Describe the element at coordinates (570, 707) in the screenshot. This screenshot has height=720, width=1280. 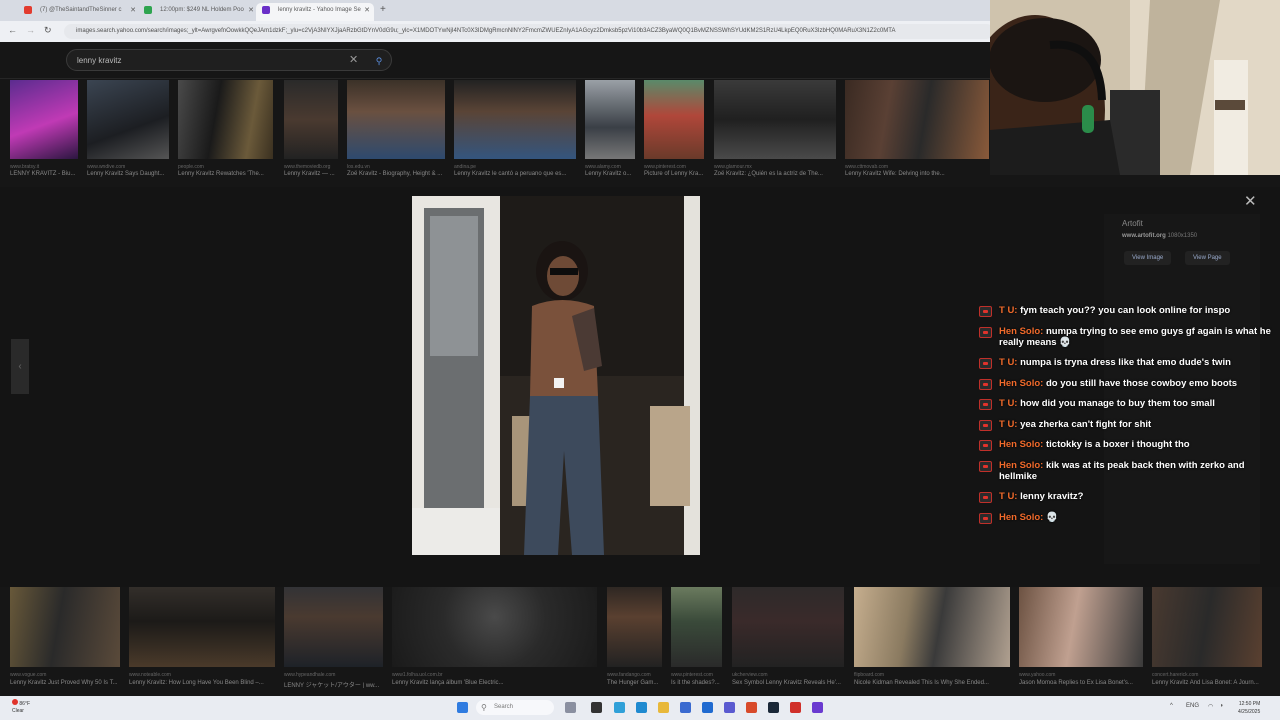
I see `copilot-icon` at that location.